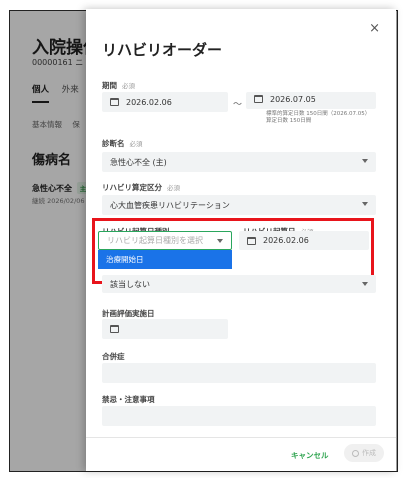 The height and width of the screenshot is (478, 405). Describe the element at coordinates (318, 118) in the screenshot. I see `period-note: 標準的算定日数 150日間（2026.07.05） 算定日数 150日間` at that location.